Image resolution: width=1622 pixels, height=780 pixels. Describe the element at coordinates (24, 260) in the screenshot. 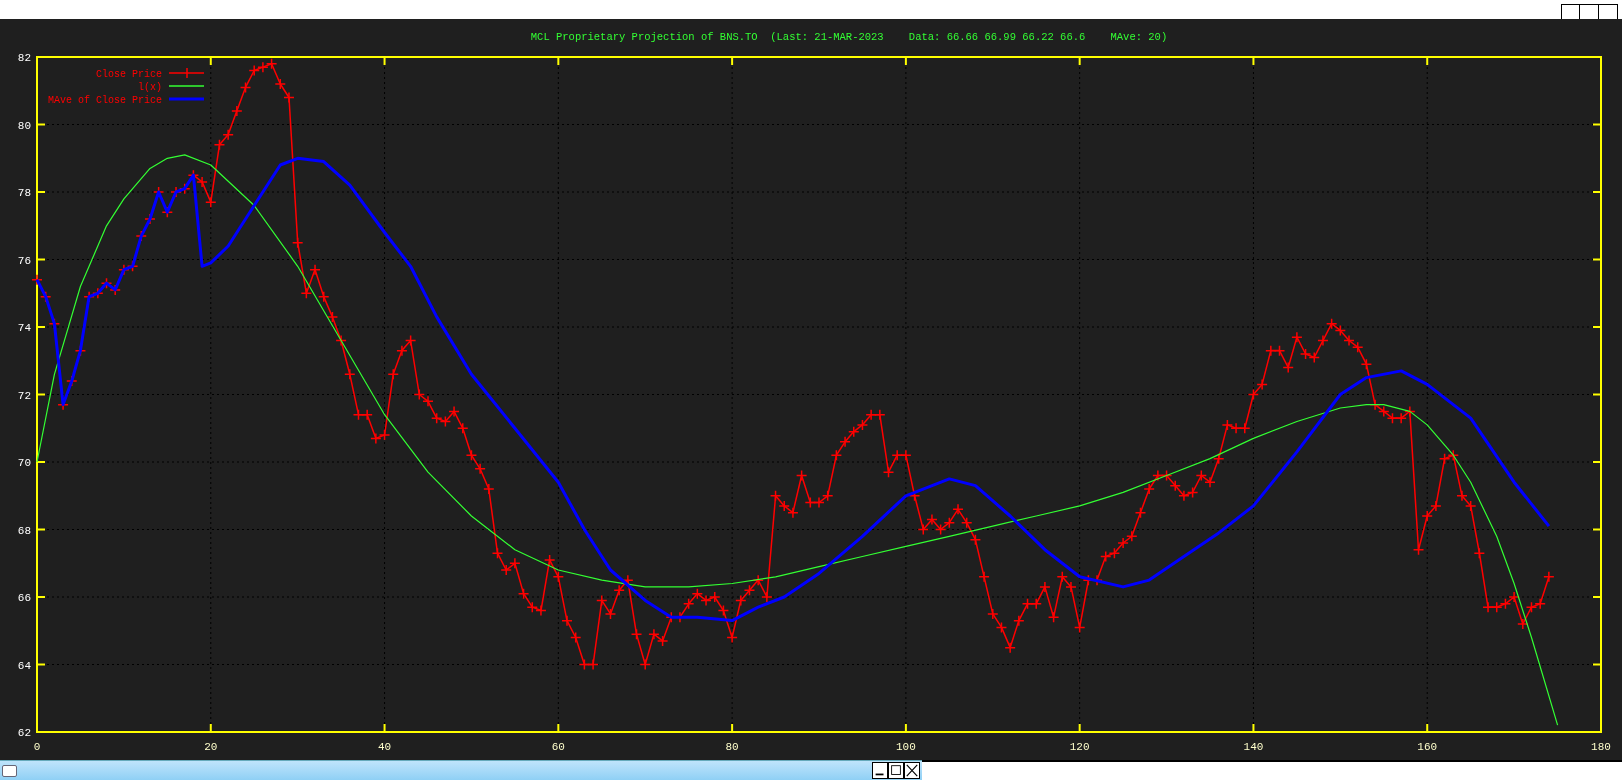

I see `y-axis-tick-label: 76` at that location.